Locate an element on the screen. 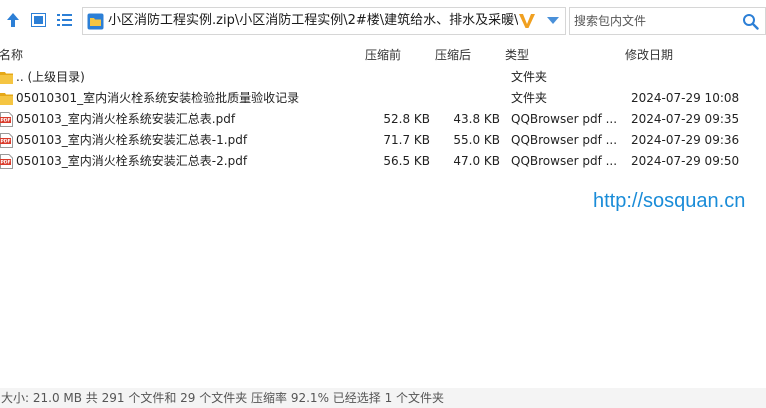  up-button is located at coordinates (13, 20).